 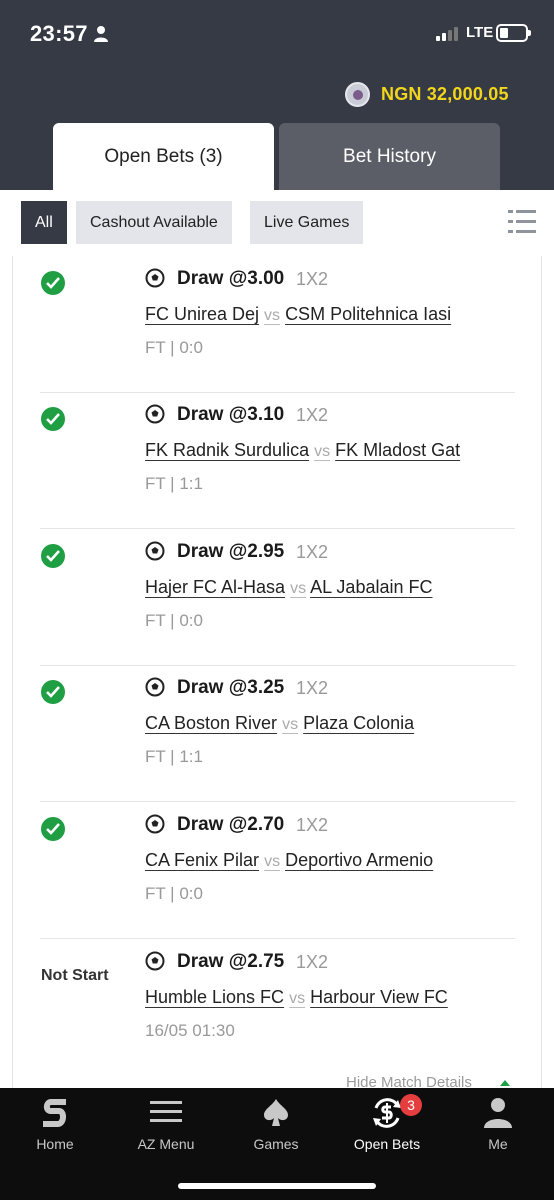 I want to click on home-indicator, so click(x=277, y=1186).